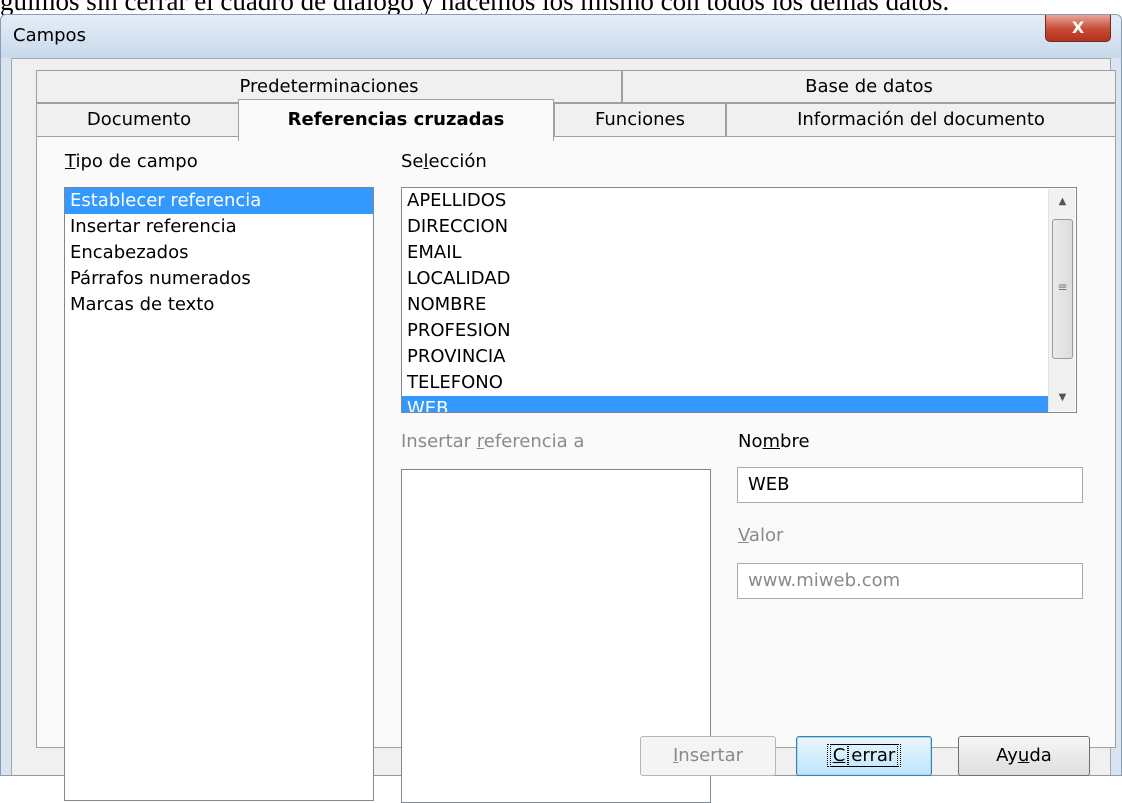 The width and height of the screenshot is (1122, 803). I want to click on list-item: Encabezados, so click(219, 253).